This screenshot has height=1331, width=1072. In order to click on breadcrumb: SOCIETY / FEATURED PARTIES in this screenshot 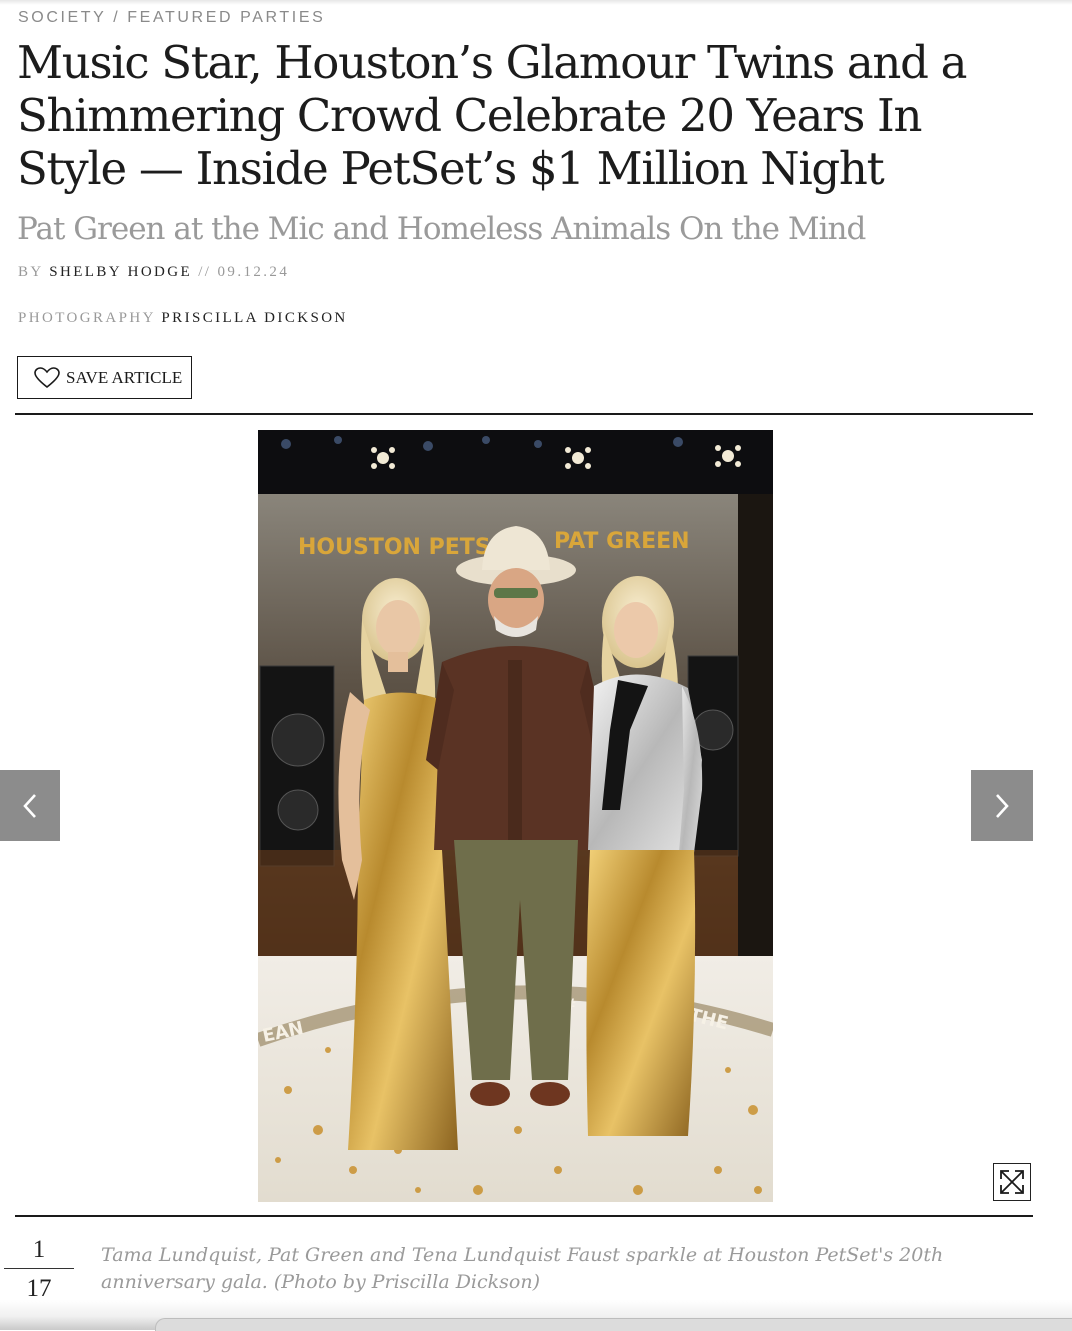, I will do `click(171, 18)`.